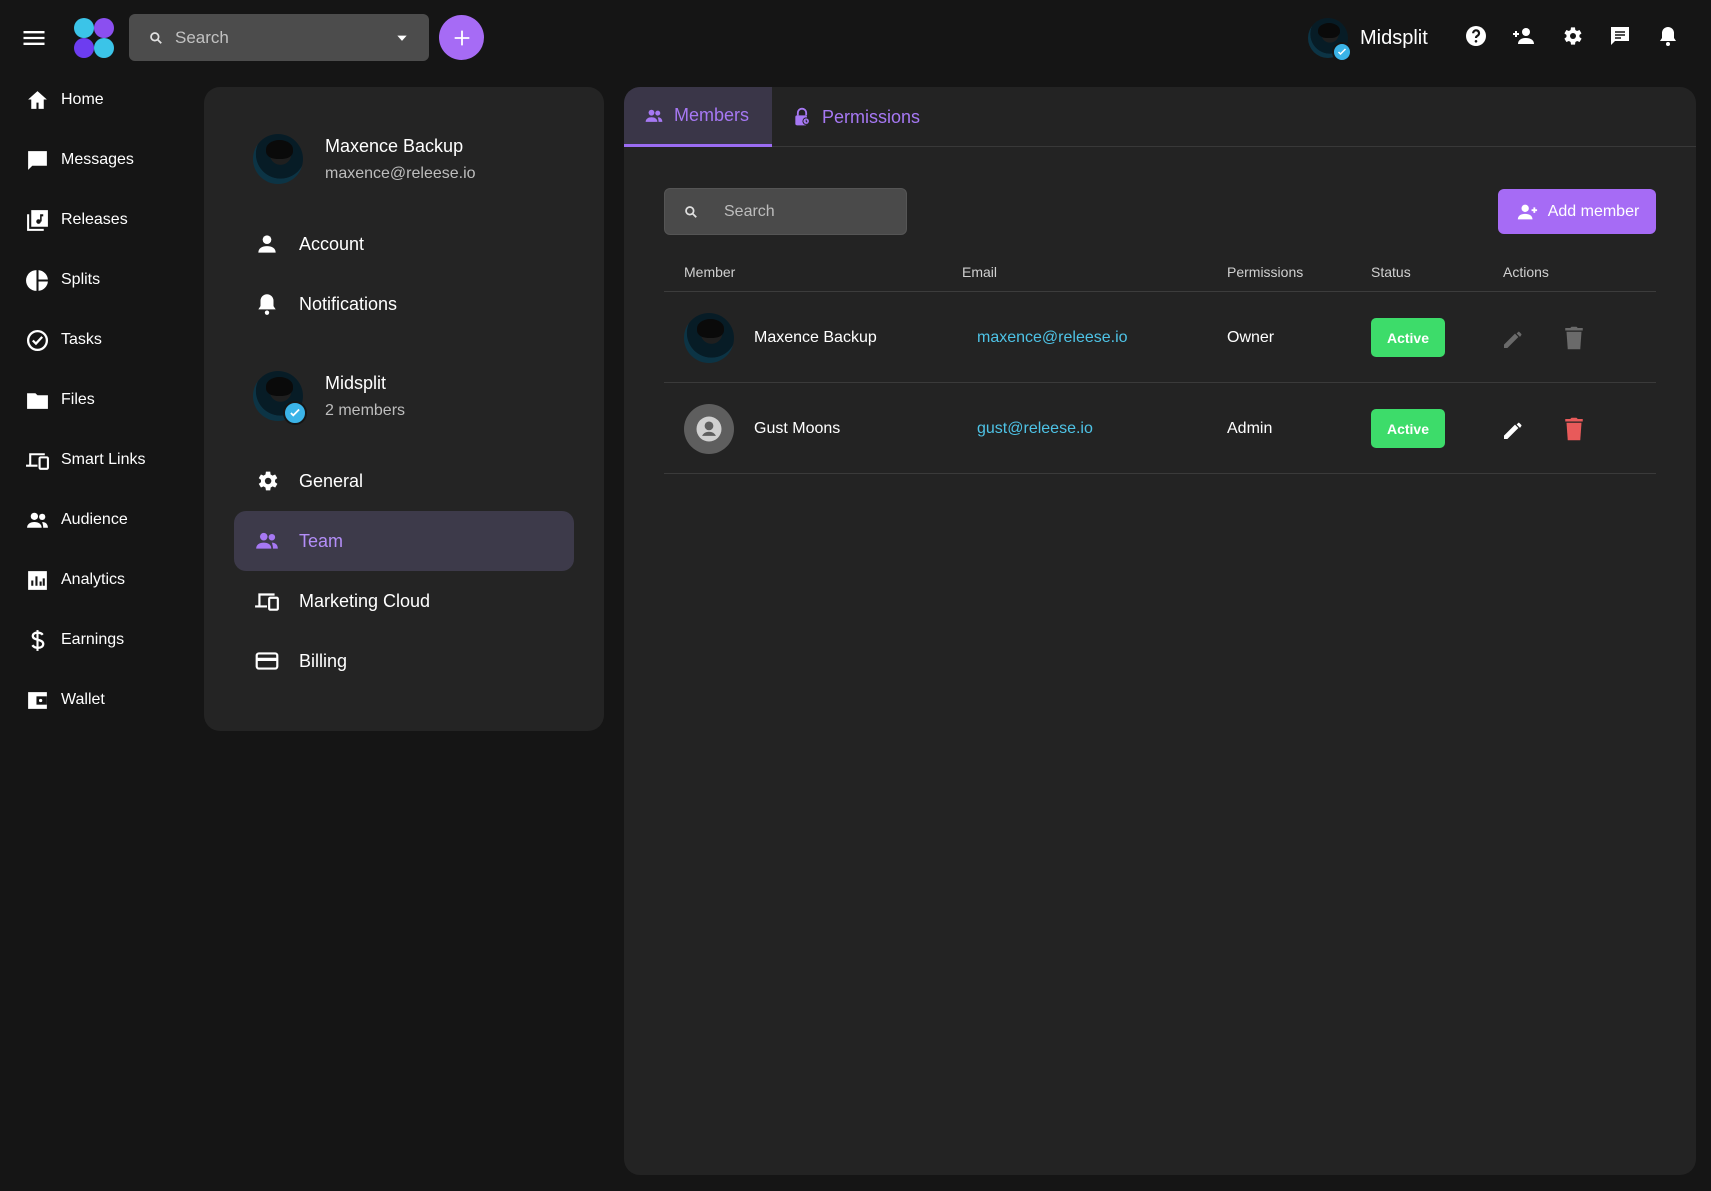 The width and height of the screenshot is (1711, 1191). Describe the element at coordinates (81, 279) in the screenshot. I see `sidebar-item-label: Splits` at that location.